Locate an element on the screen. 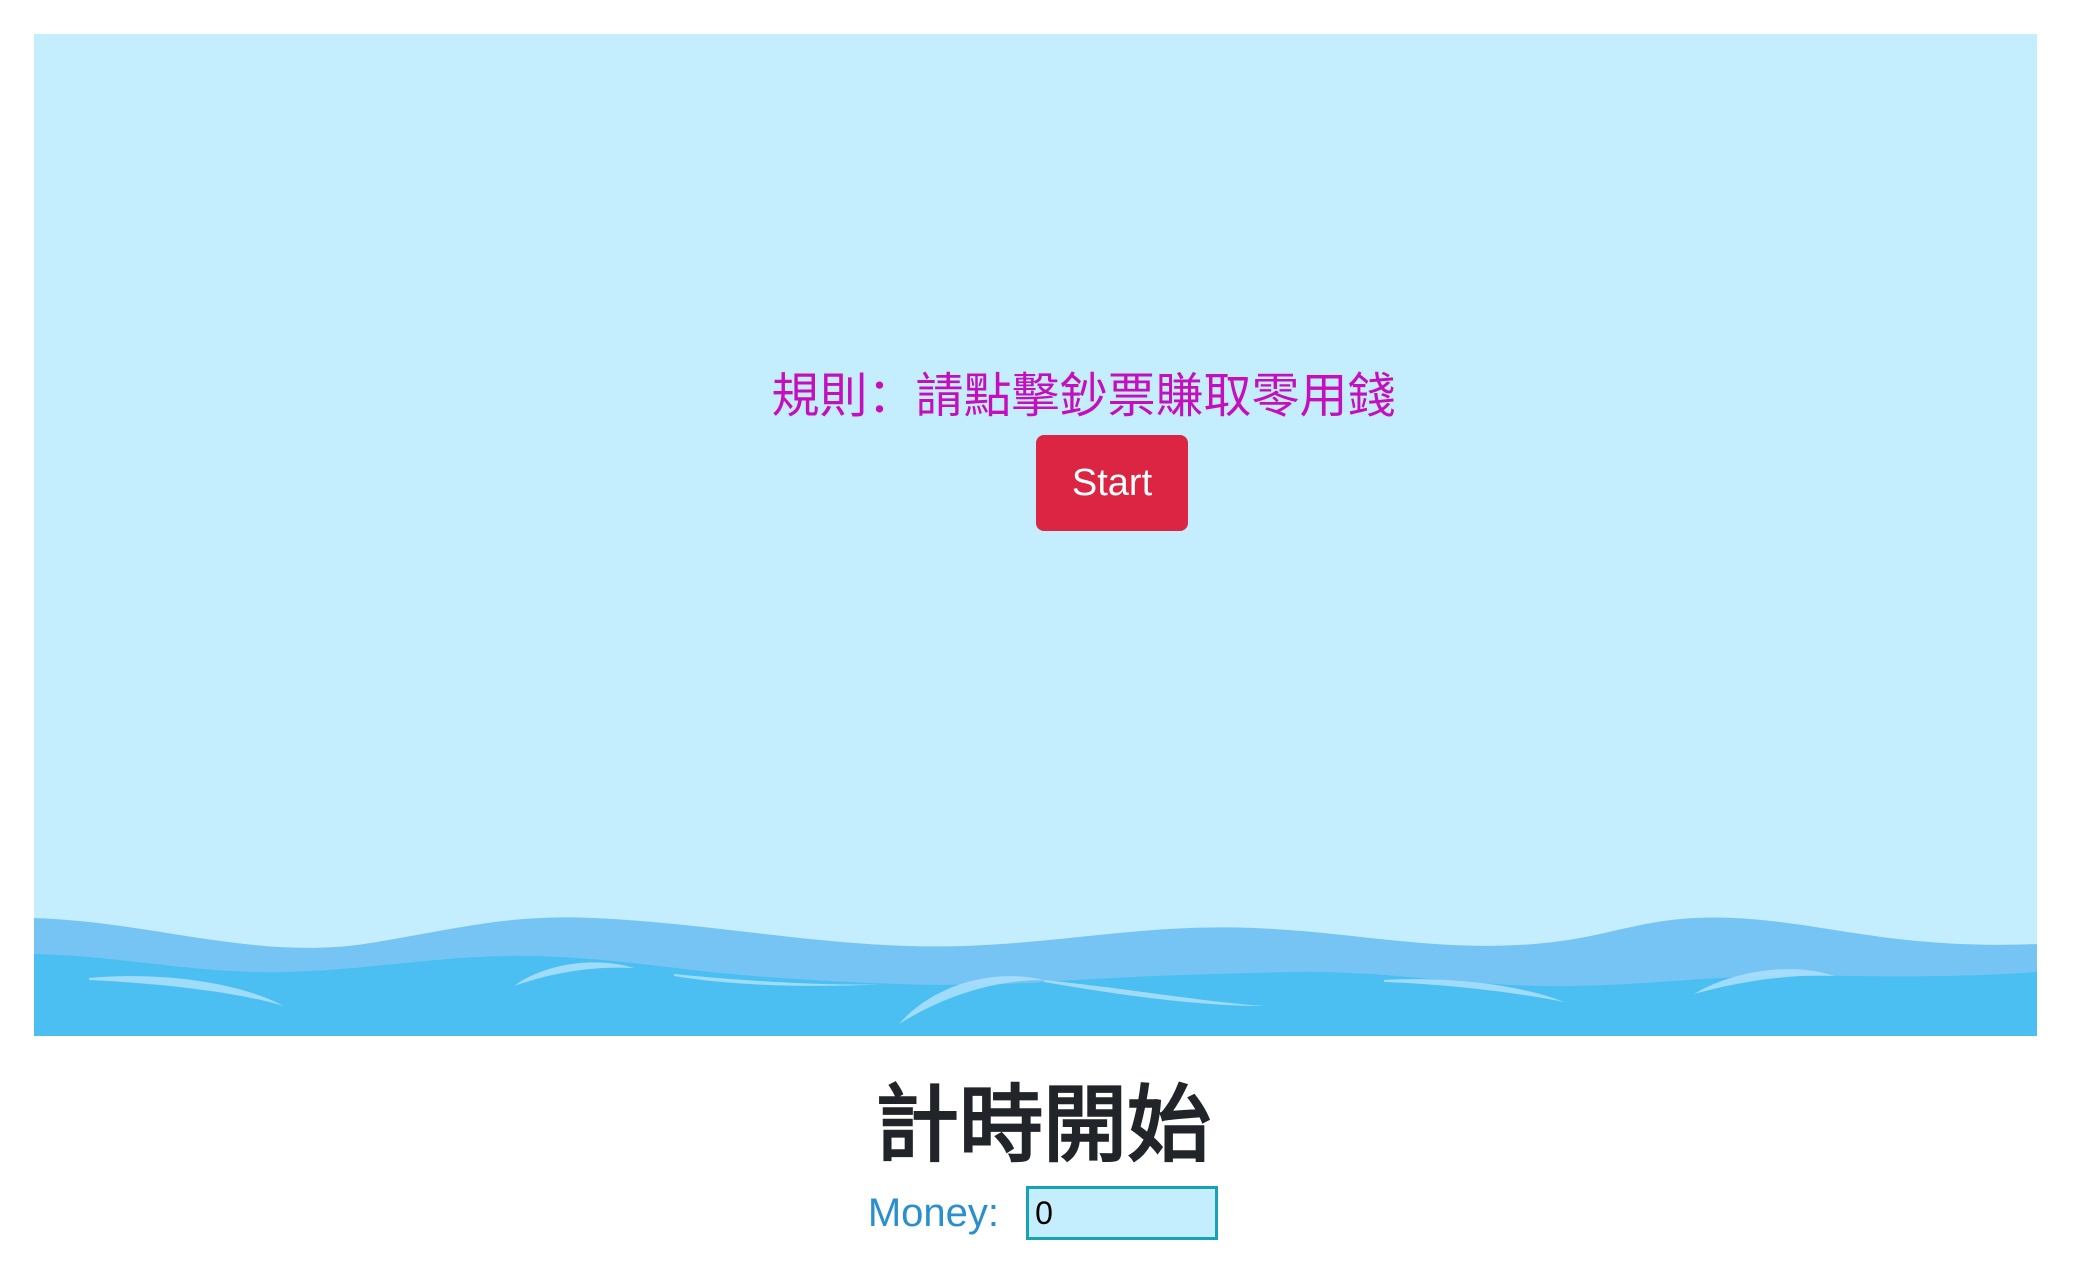  timer-title: 計時開始 is located at coordinates (1042, 1125).